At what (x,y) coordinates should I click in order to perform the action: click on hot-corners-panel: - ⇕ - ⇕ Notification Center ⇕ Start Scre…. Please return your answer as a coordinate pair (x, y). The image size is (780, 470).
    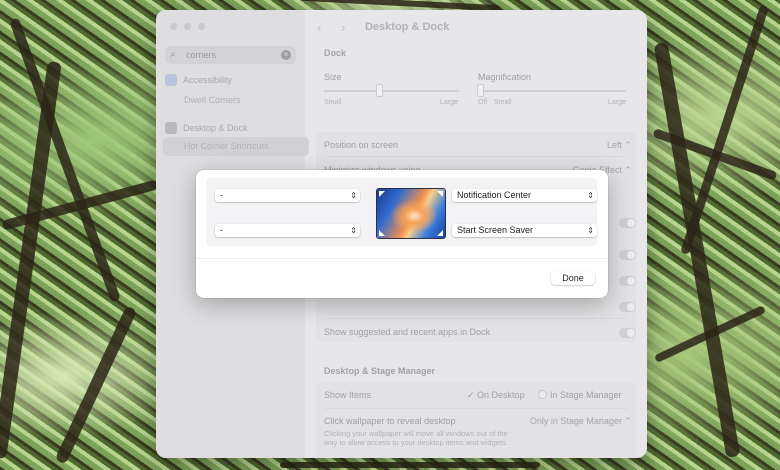
    Looking at the image, I should click on (401, 212).